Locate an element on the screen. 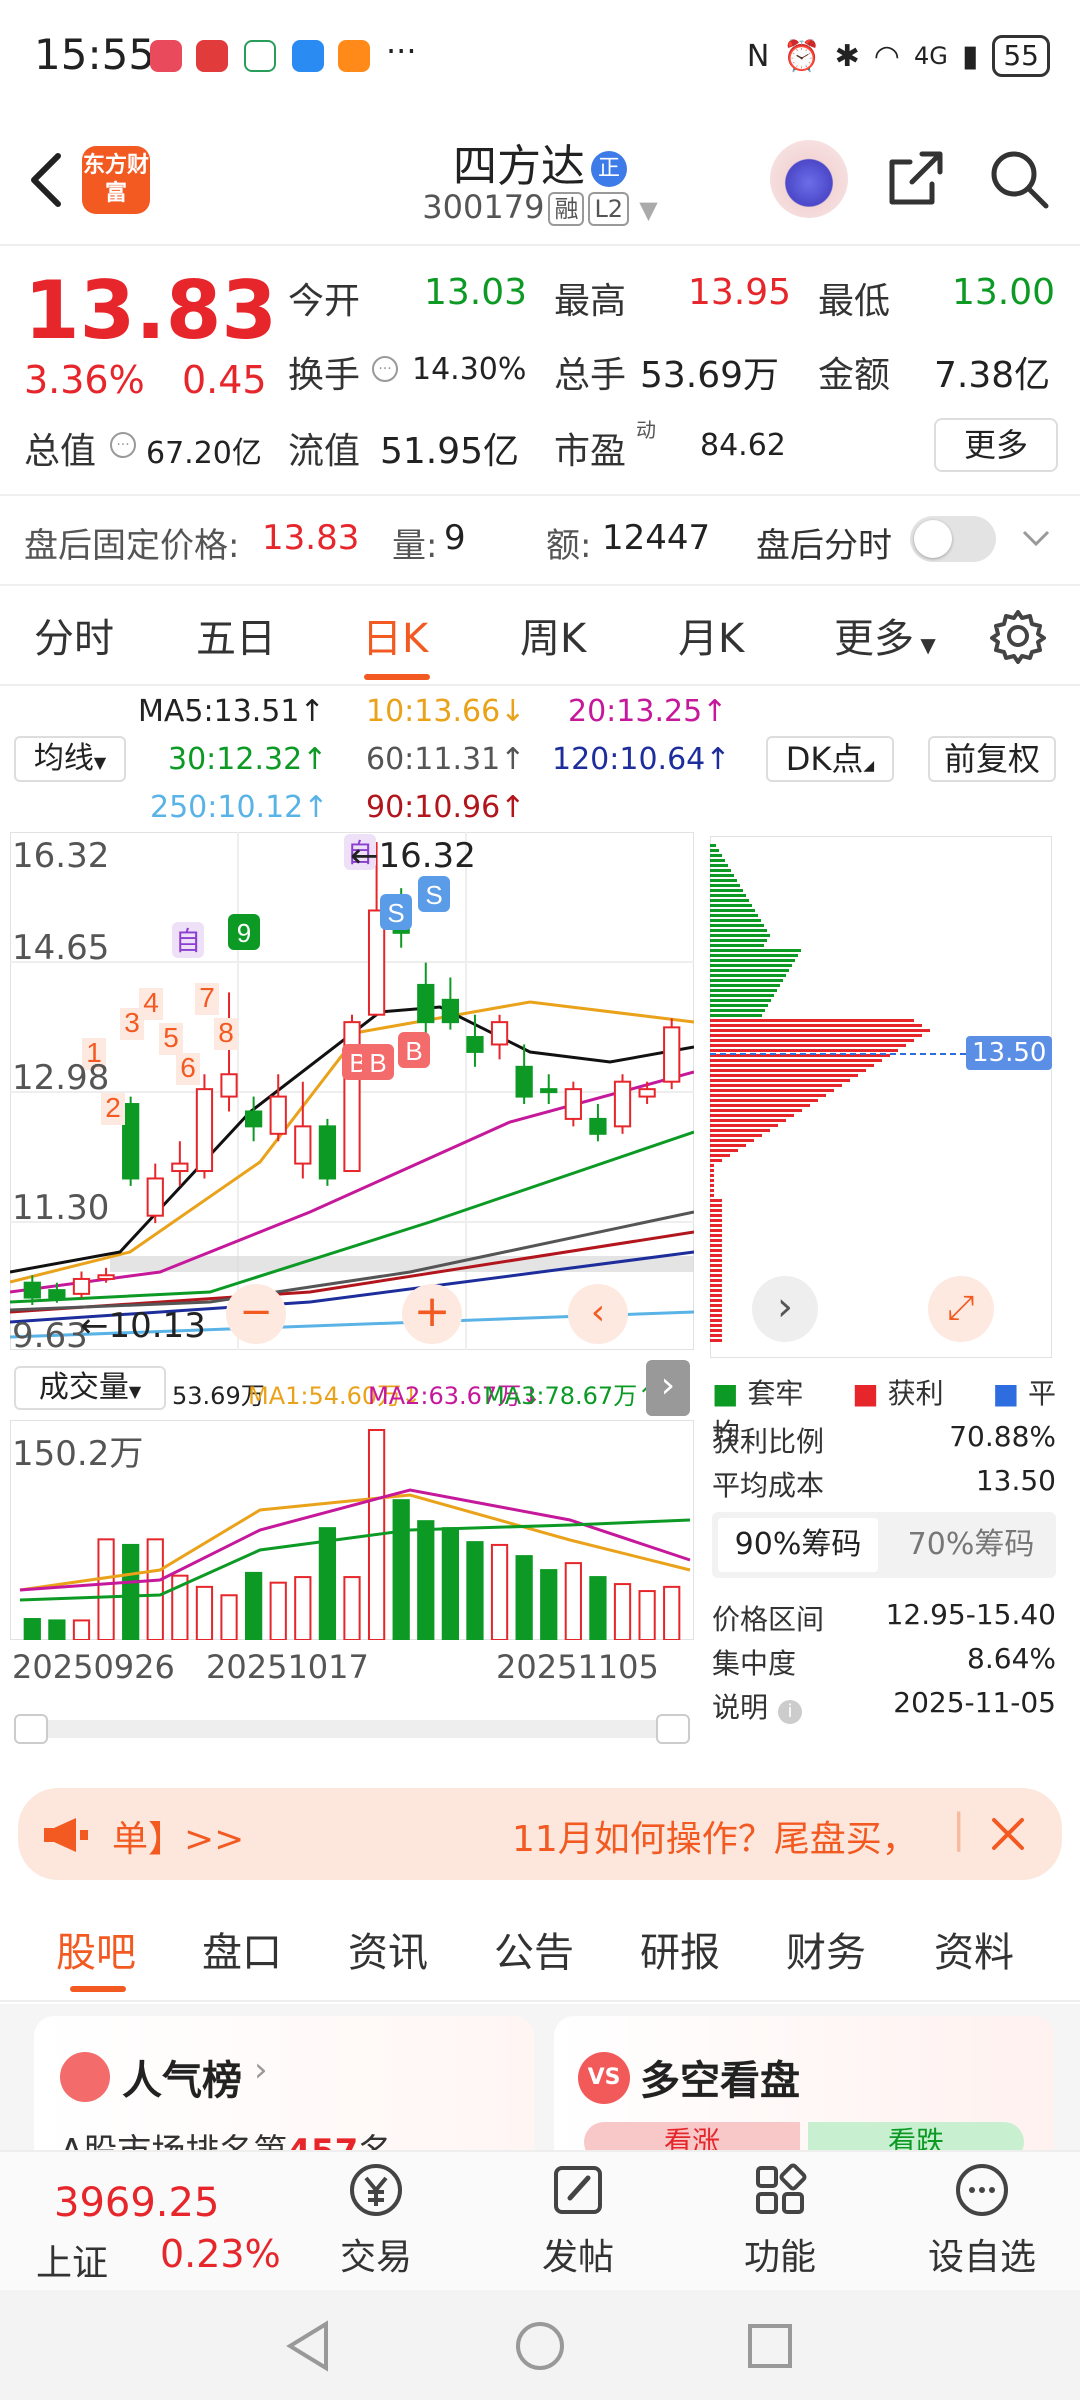 The height and width of the screenshot is (2400, 1080). caret-down-icon: ▼ is located at coordinates (925, 645).